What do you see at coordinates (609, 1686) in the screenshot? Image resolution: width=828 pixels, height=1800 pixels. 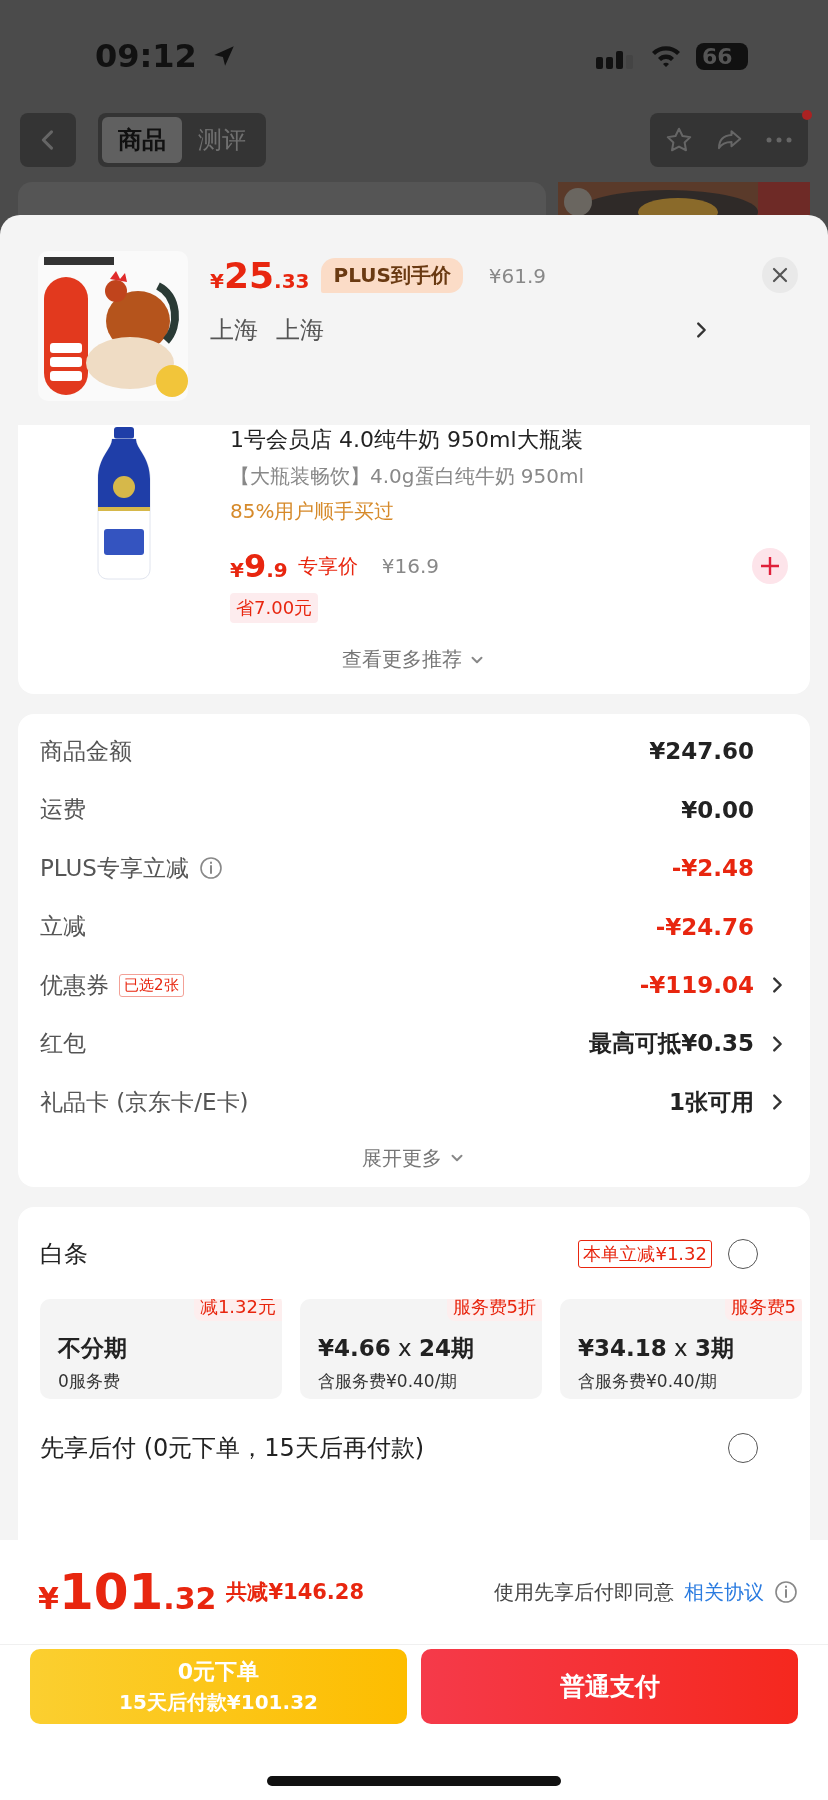 I see `pay-button: 普通支付` at bounding box center [609, 1686].